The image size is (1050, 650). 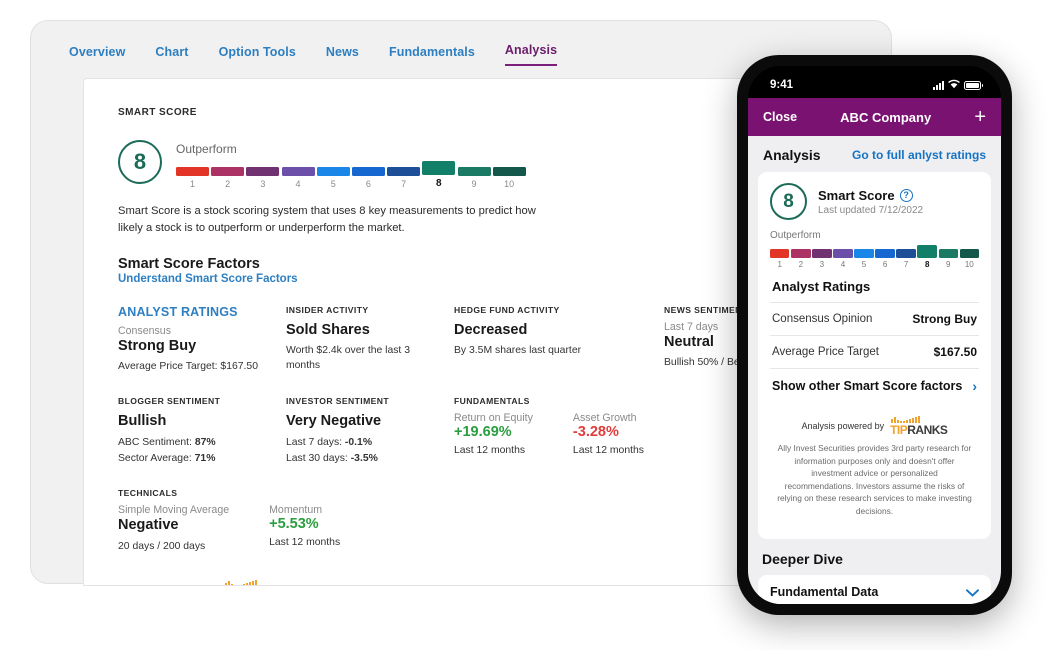 What do you see at coordinates (531, 54) in the screenshot?
I see `tab-analysis: Analysis` at bounding box center [531, 54].